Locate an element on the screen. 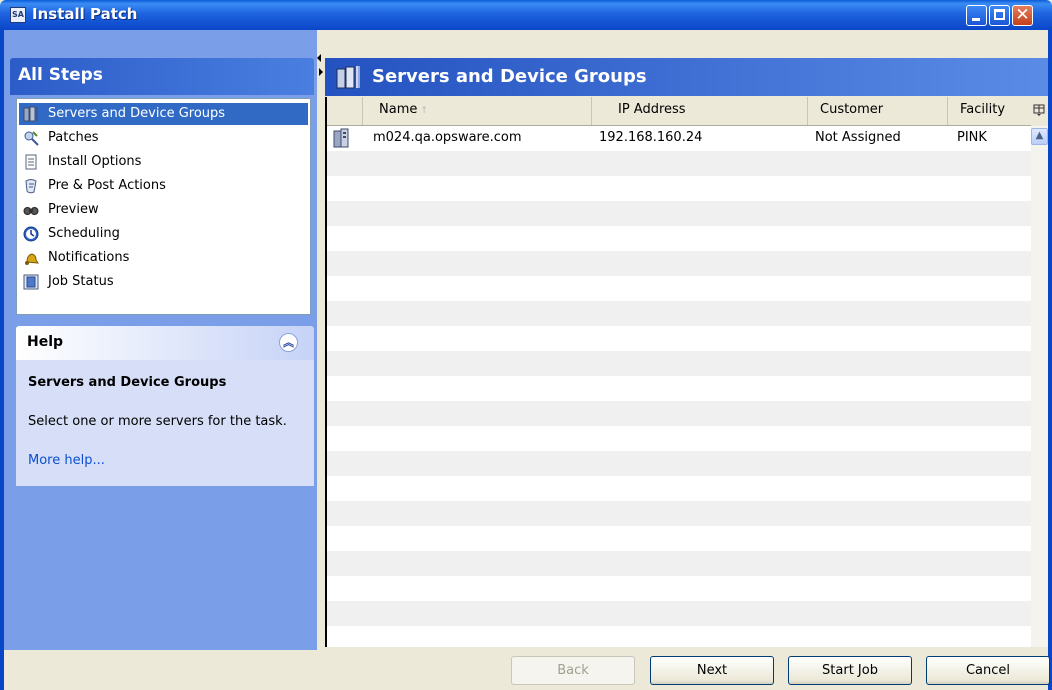  step-scheduling: Scheduling is located at coordinates (163, 234).